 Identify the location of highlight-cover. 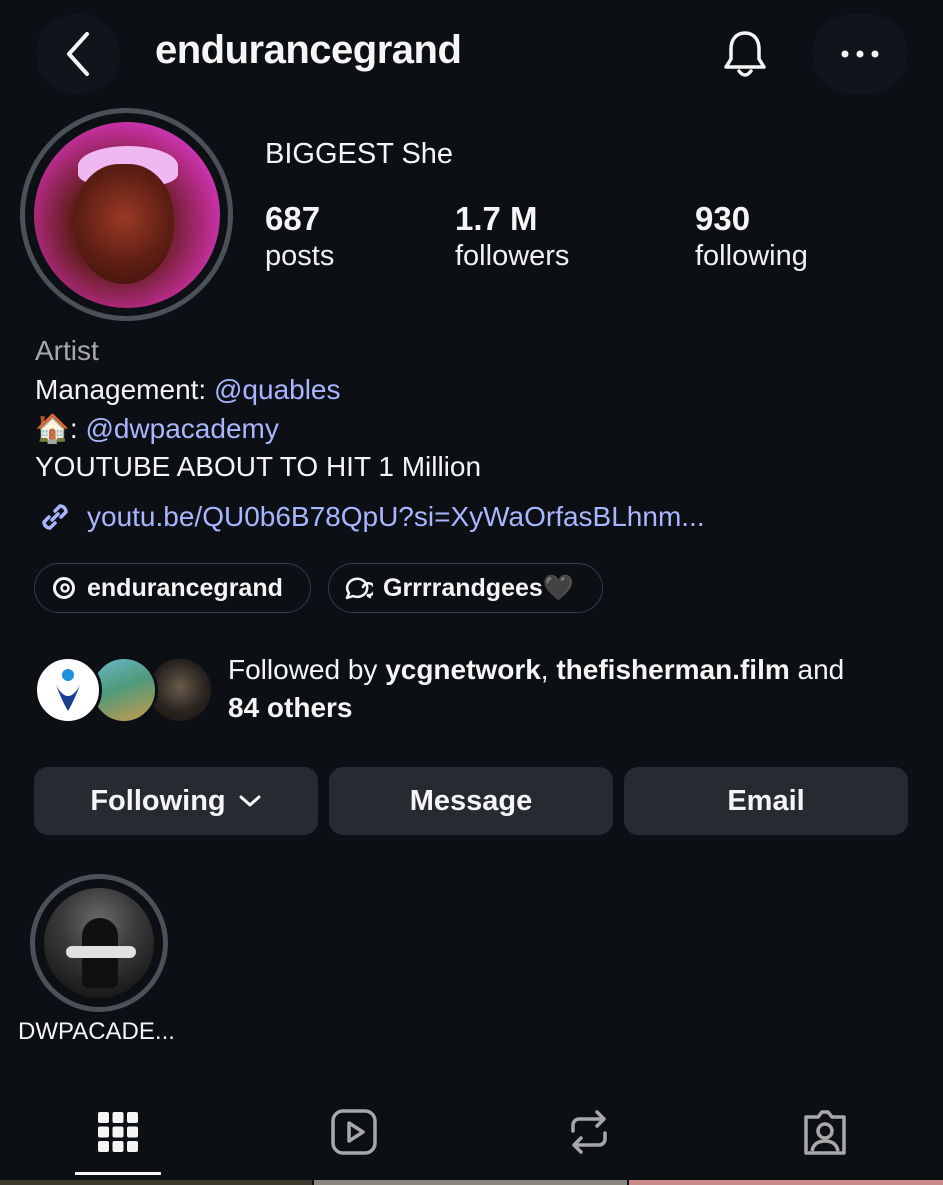
(99, 943).